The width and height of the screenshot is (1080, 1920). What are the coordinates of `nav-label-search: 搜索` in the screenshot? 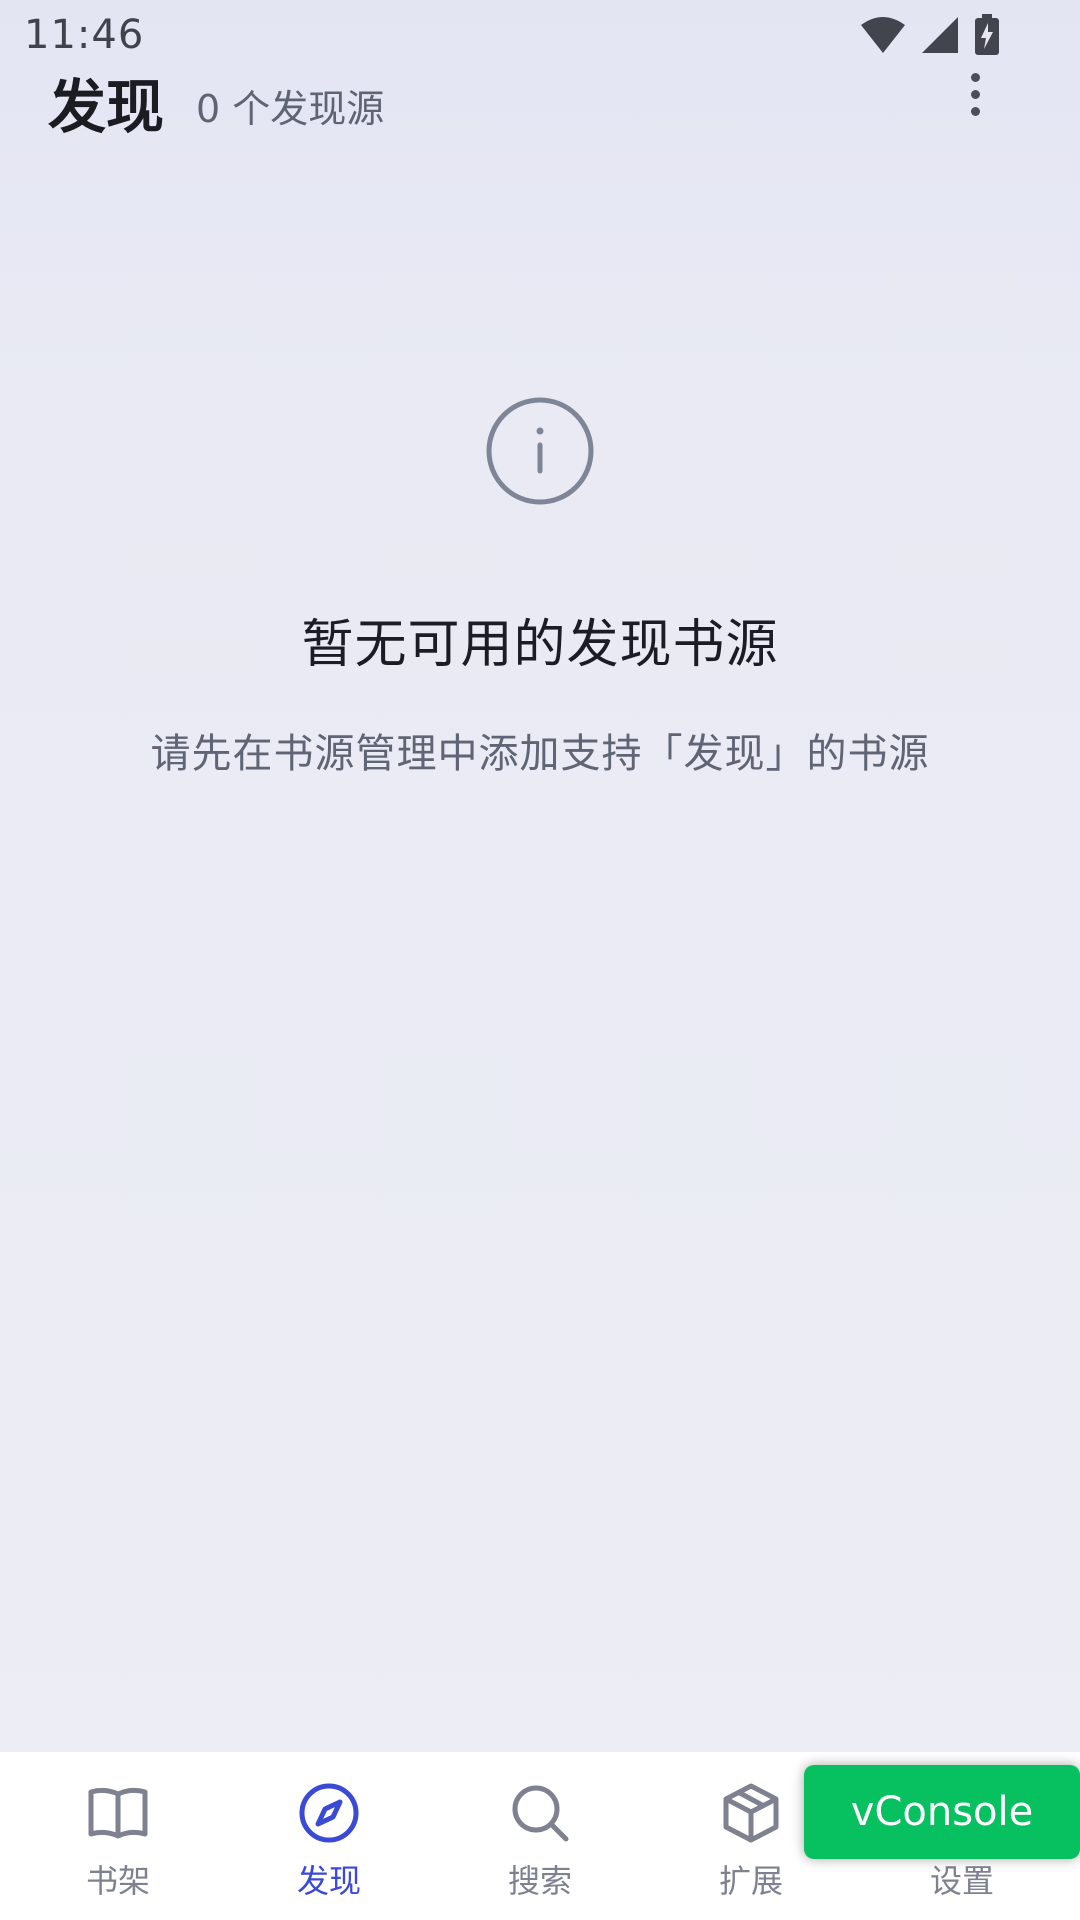 It's located at (539, 1881).